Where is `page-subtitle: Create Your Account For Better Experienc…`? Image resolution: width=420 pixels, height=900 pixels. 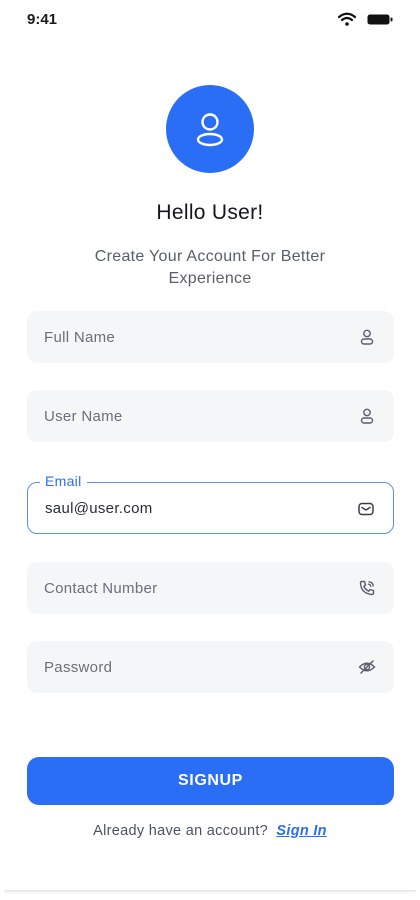
page-subtitle: Create Your Account For Better Experienc… is located at coordinates (210, 267).